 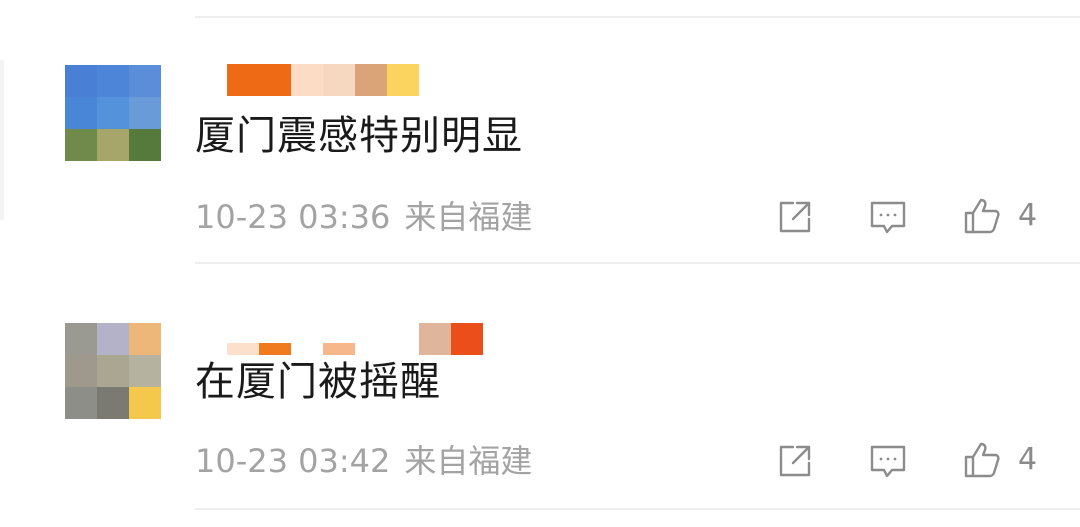 What do you see at coordinates (293, 217) in the screenshot?
I see `comment-time: 10-23 03:36` at bounding box center [293, 217].